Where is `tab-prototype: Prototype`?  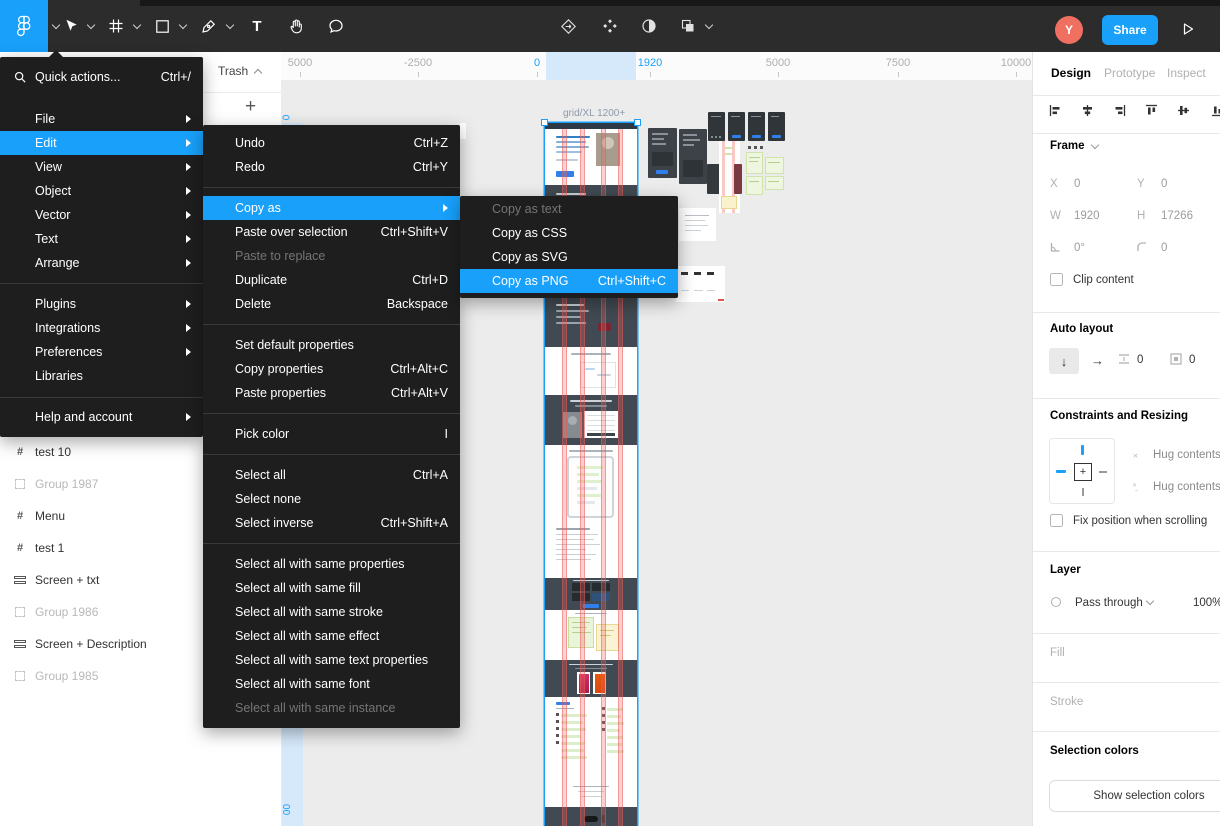 tab-prototype: Prototype is located at coordinates (1129, 73).